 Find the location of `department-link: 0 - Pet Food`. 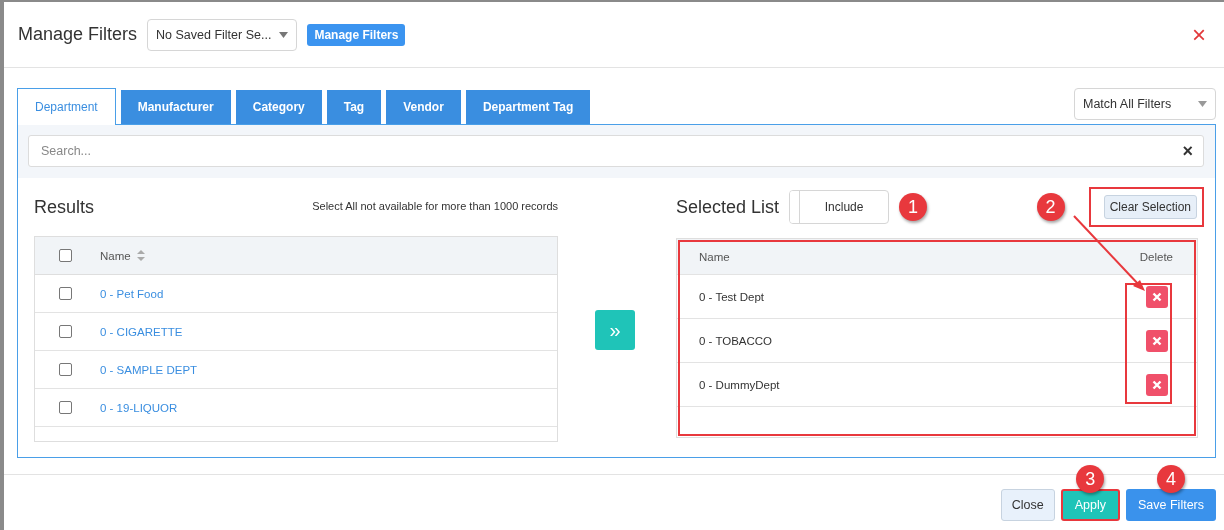

department-link: 0 - Pet Food is located at coordinates (132, 293).